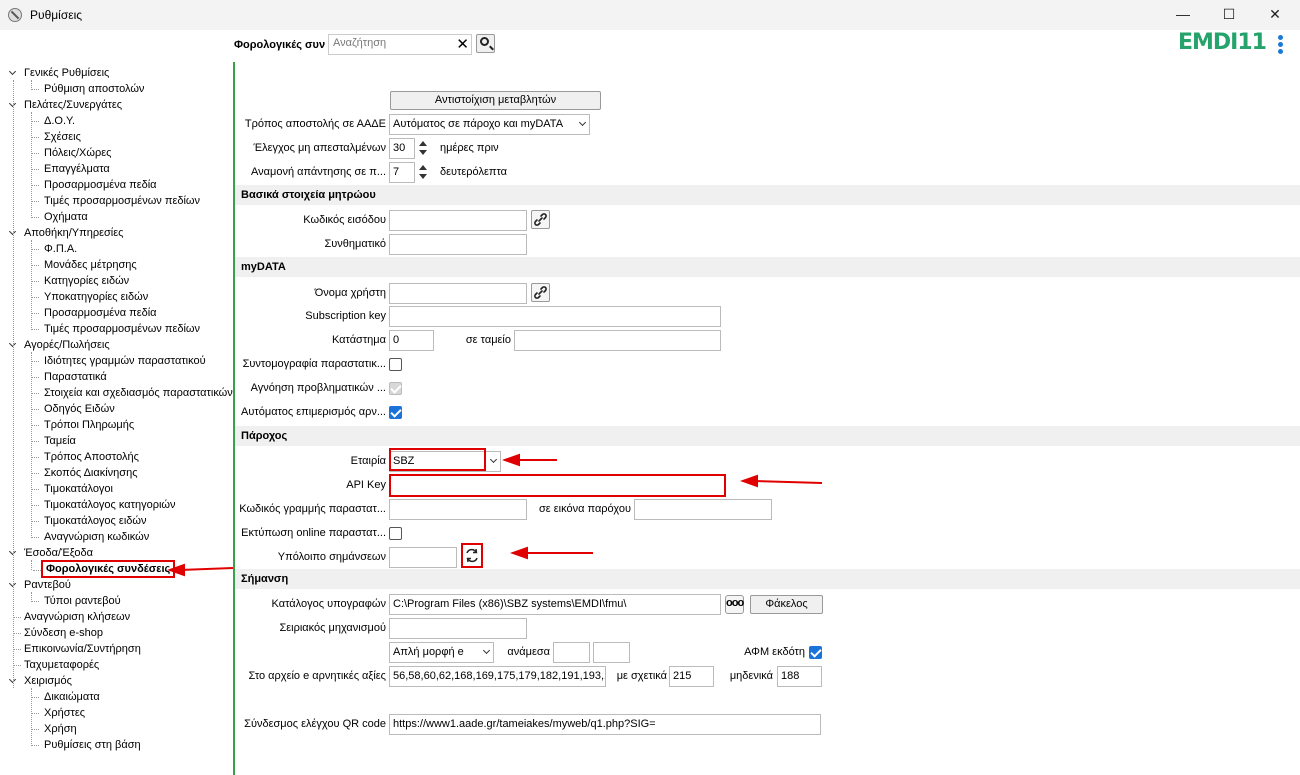  Describe the element at coordinates (395, 364) in the screenshot. I see `abbreviation-checkbox` at that location.